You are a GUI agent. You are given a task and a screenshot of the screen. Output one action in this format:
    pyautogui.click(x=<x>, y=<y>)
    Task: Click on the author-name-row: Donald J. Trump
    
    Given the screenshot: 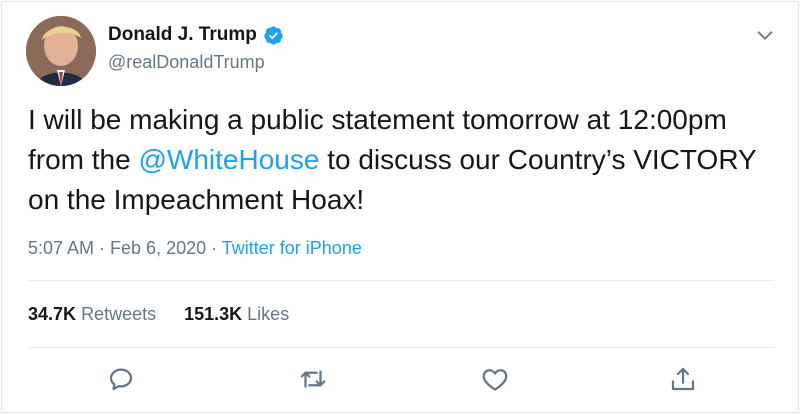 What is the action you would take?
    pyautogui.click(x=196, y=35)
    